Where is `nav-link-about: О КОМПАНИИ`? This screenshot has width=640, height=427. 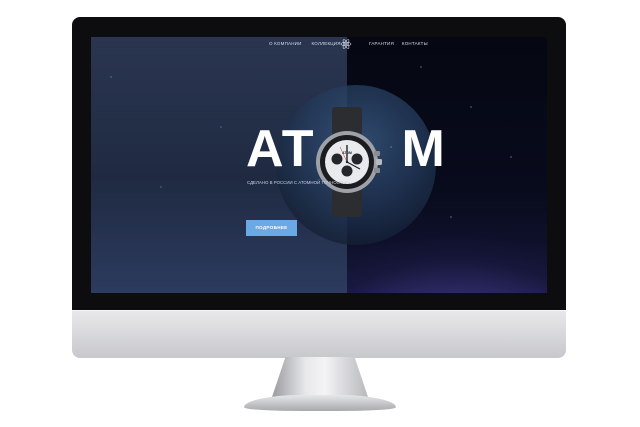 nav-link-about: О КОМПАНИИ is located at coordinates (285, 43).